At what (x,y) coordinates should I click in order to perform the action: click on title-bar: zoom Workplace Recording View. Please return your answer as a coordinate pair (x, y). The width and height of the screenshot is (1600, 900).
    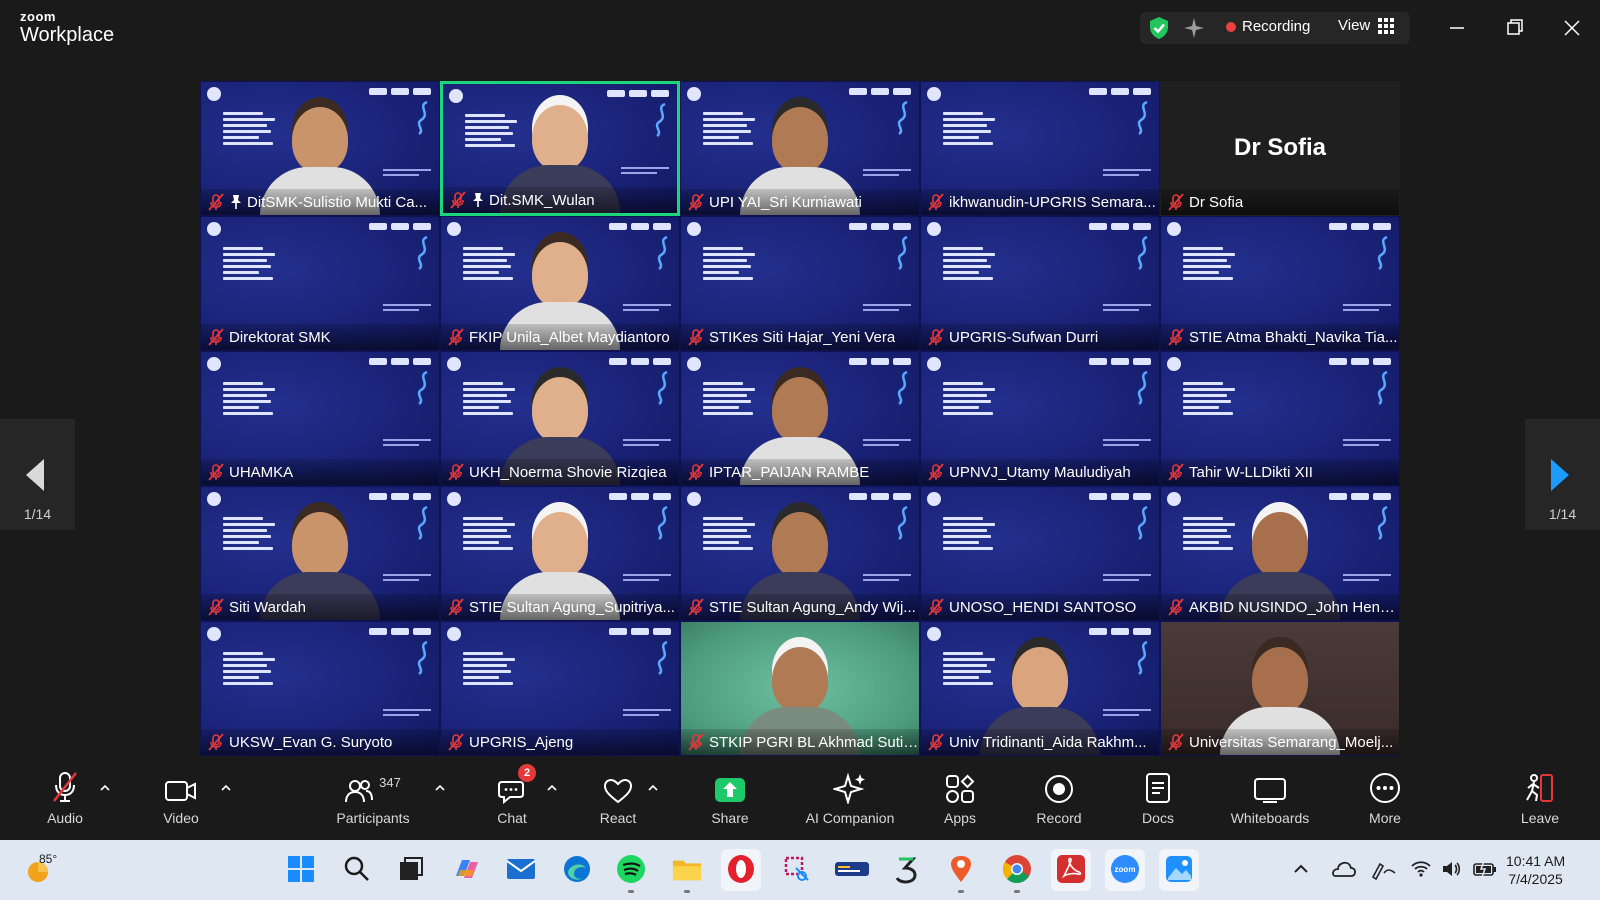
    Looking at the image, I should click on (800, 28).